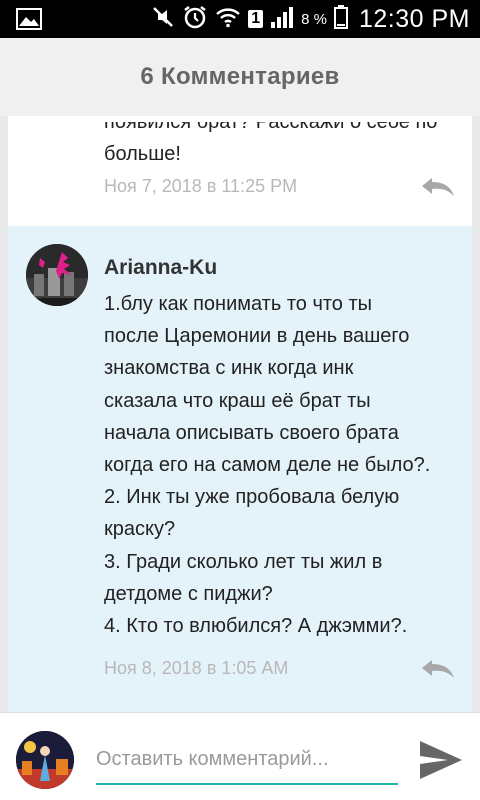 The width and height of the screenshot is (480, 800). Describe the element at coordinates (188, 593) in the screenshot. I see `comment-line: детдоме с пиджи?` at that location.